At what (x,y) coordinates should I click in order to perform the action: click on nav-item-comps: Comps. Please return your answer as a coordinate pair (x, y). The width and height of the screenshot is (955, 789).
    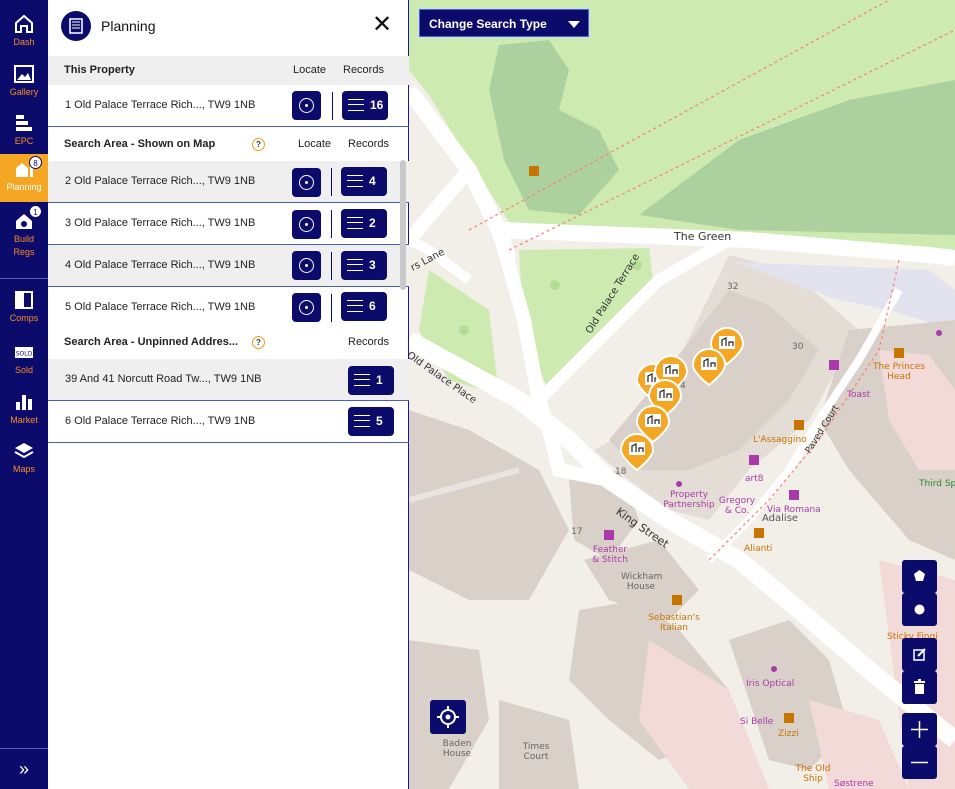
    Looking at the image, I should click on (24, 306).